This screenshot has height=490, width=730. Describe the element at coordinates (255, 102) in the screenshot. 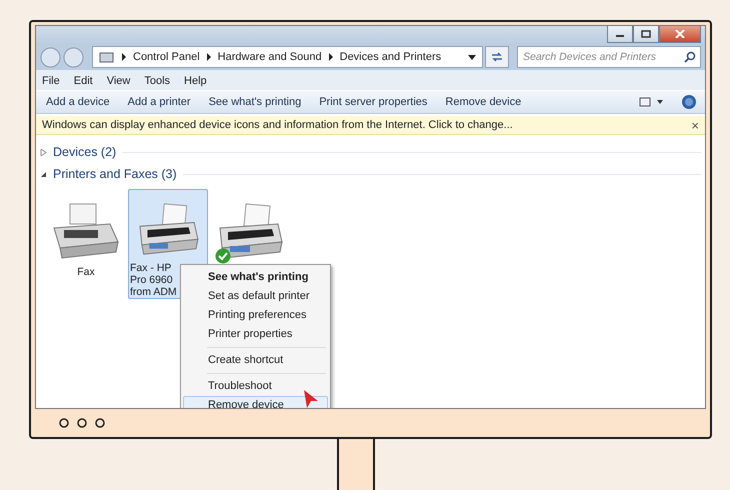

I see `toolbar-button: See what's printing` at that location.